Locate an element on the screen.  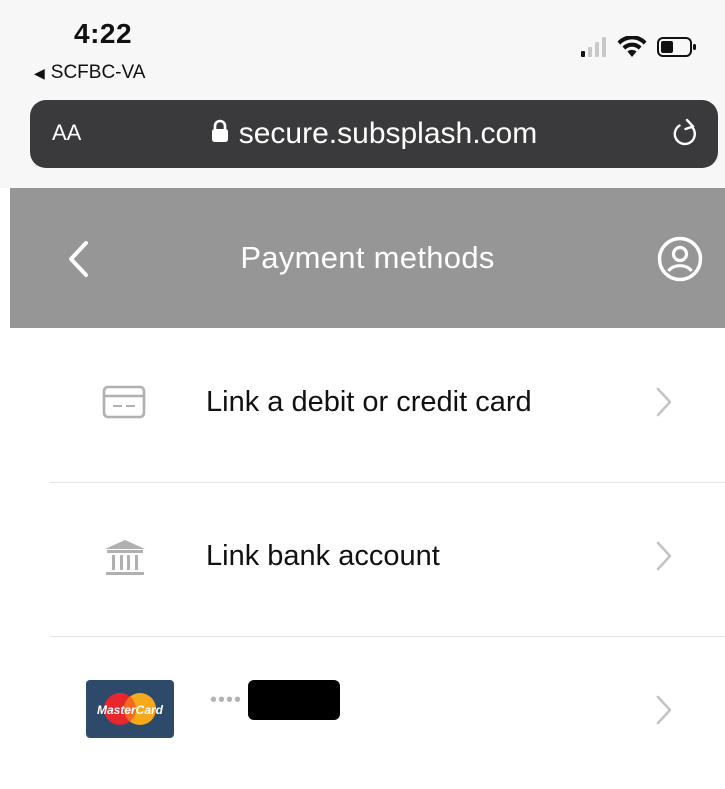
bank-icon is located at coordinates (125, 560).